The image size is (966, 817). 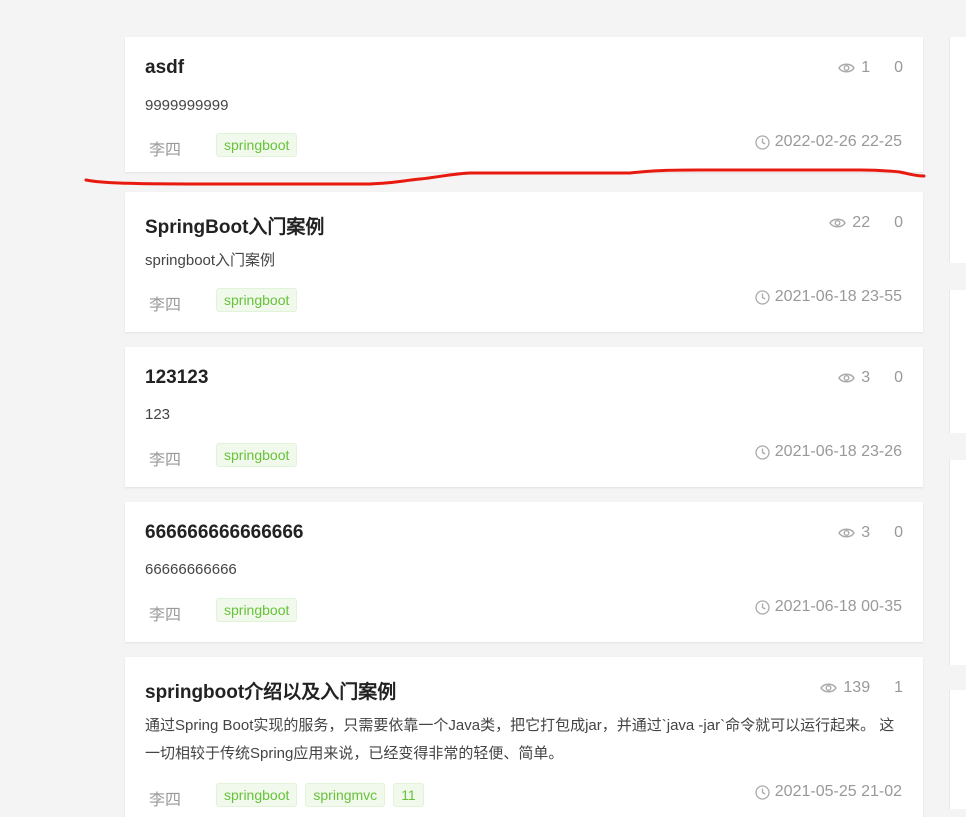 What do you see at coordinates (210, 260) in the screenshot?
I see `post-summary: springboot入门案例` at bounding box center [210, 260].